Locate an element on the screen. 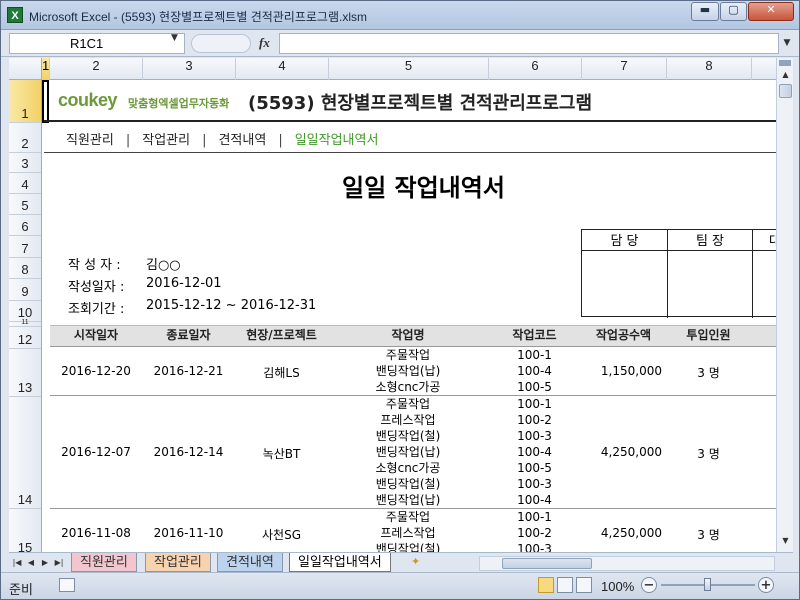 Image resolution: width=800 pixels, height=600 pixels. cell-end-date: 2016-12-14 is located at coordinates (188, 452).